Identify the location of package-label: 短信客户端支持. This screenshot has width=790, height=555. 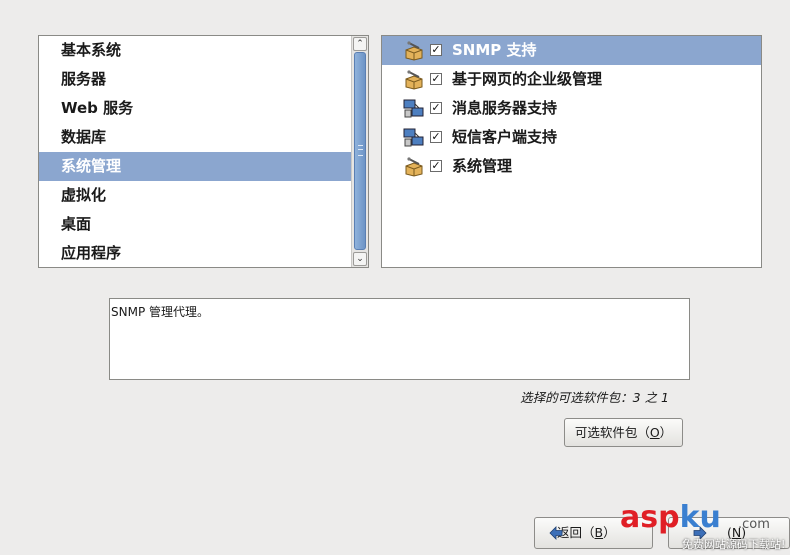
(505, 137).